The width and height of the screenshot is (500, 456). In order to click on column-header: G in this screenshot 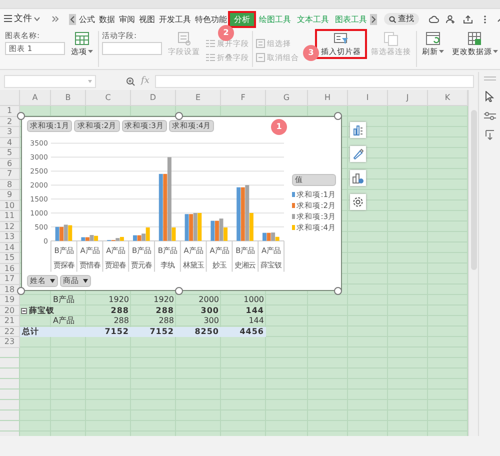, I will do `click(287, 98)`.